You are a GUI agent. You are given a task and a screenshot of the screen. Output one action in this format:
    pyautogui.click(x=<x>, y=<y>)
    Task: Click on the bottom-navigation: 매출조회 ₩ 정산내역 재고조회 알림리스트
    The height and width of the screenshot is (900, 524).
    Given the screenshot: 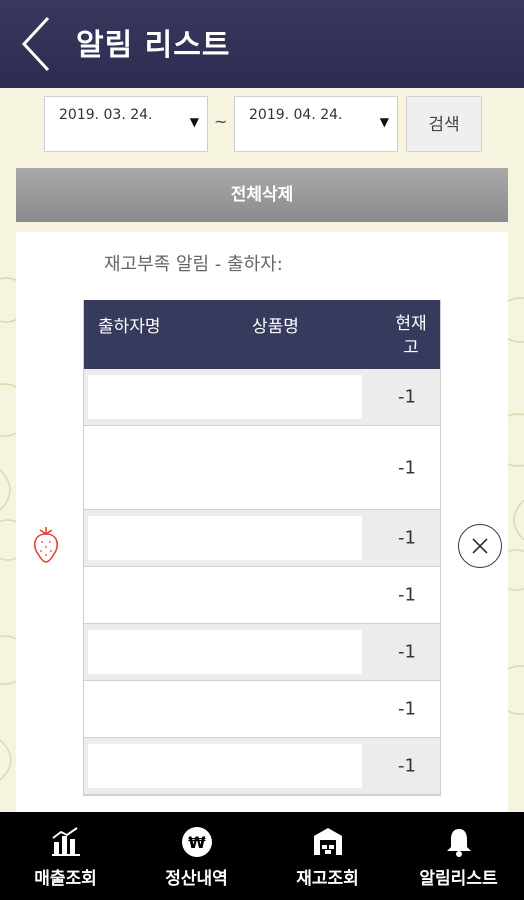 What is the action you would take?
    pyautogui.click(x=262, y=856)
    